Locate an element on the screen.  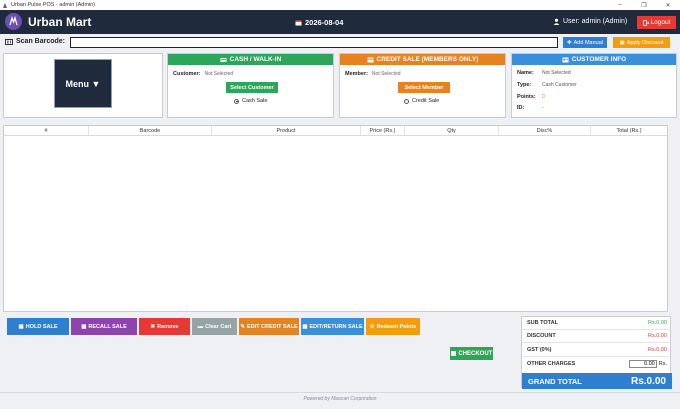
credit-sale-radio: Credit Sale is located at coordinates (421, 101).